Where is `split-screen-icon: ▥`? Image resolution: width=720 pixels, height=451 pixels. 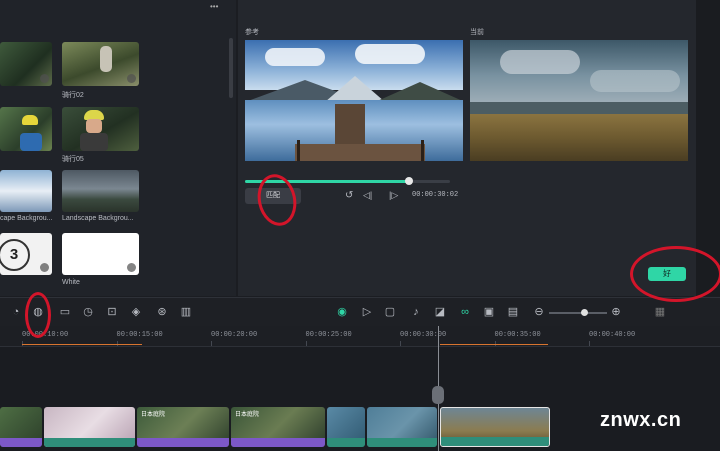
split-screen-icon: ▥ is located at coordinates (186, 312).